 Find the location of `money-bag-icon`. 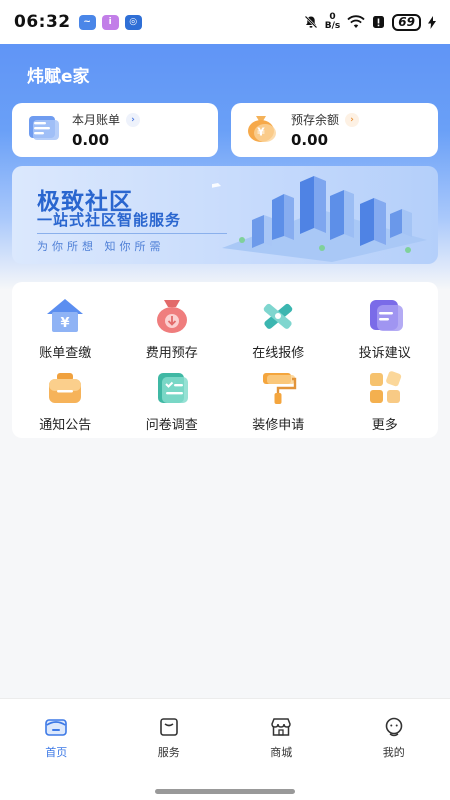

money-bag-icon is located at coordinates (172, 316).